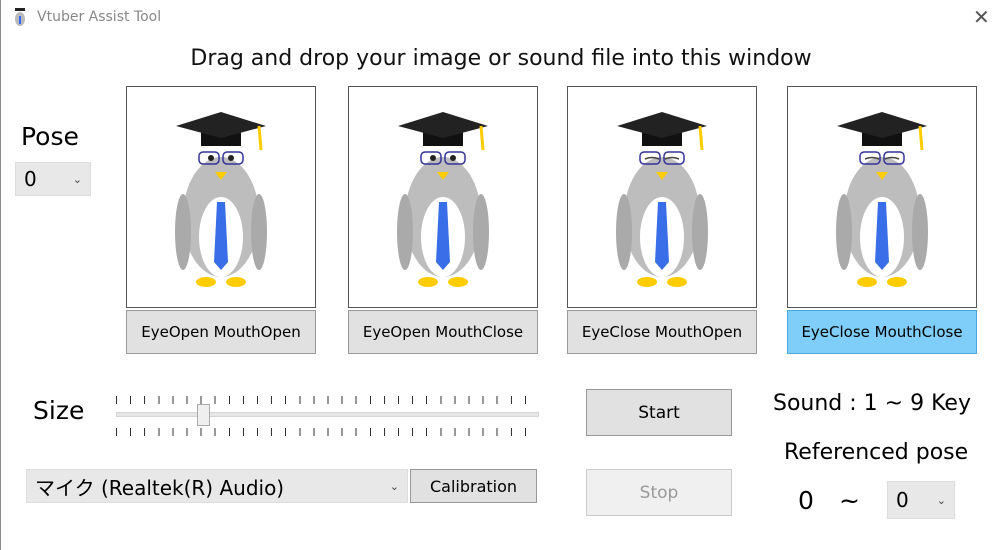 The height and width of the screenshot is (550, 1000). Describe the element at coordinates (30, 179) in the screenshot. I see `pose-value: 0` at that location.